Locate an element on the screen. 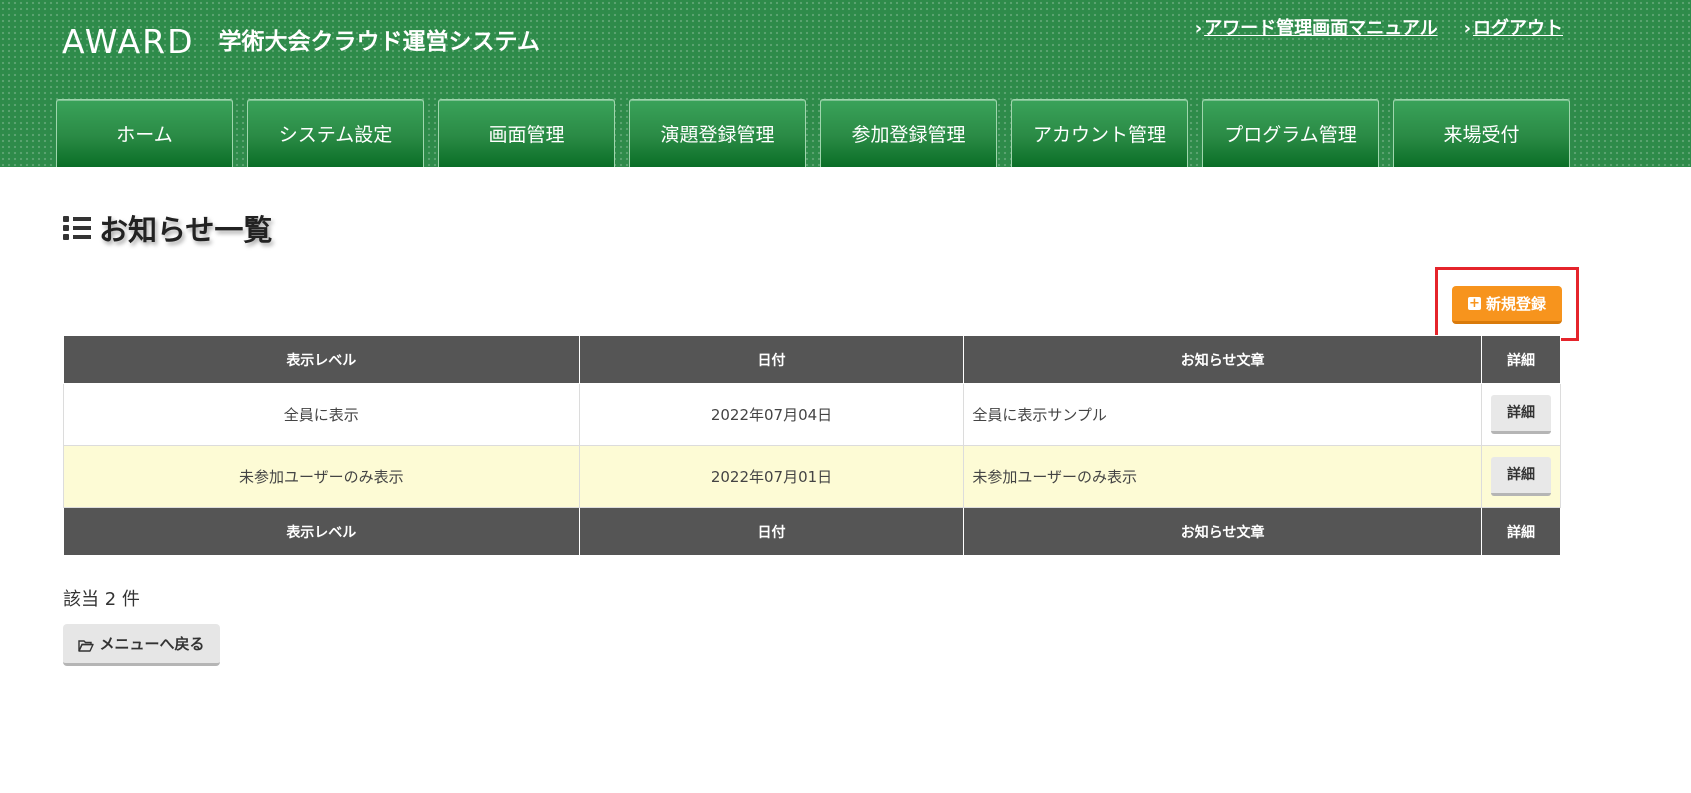  award-logo: AWARD is located at coordinates (128, 42).